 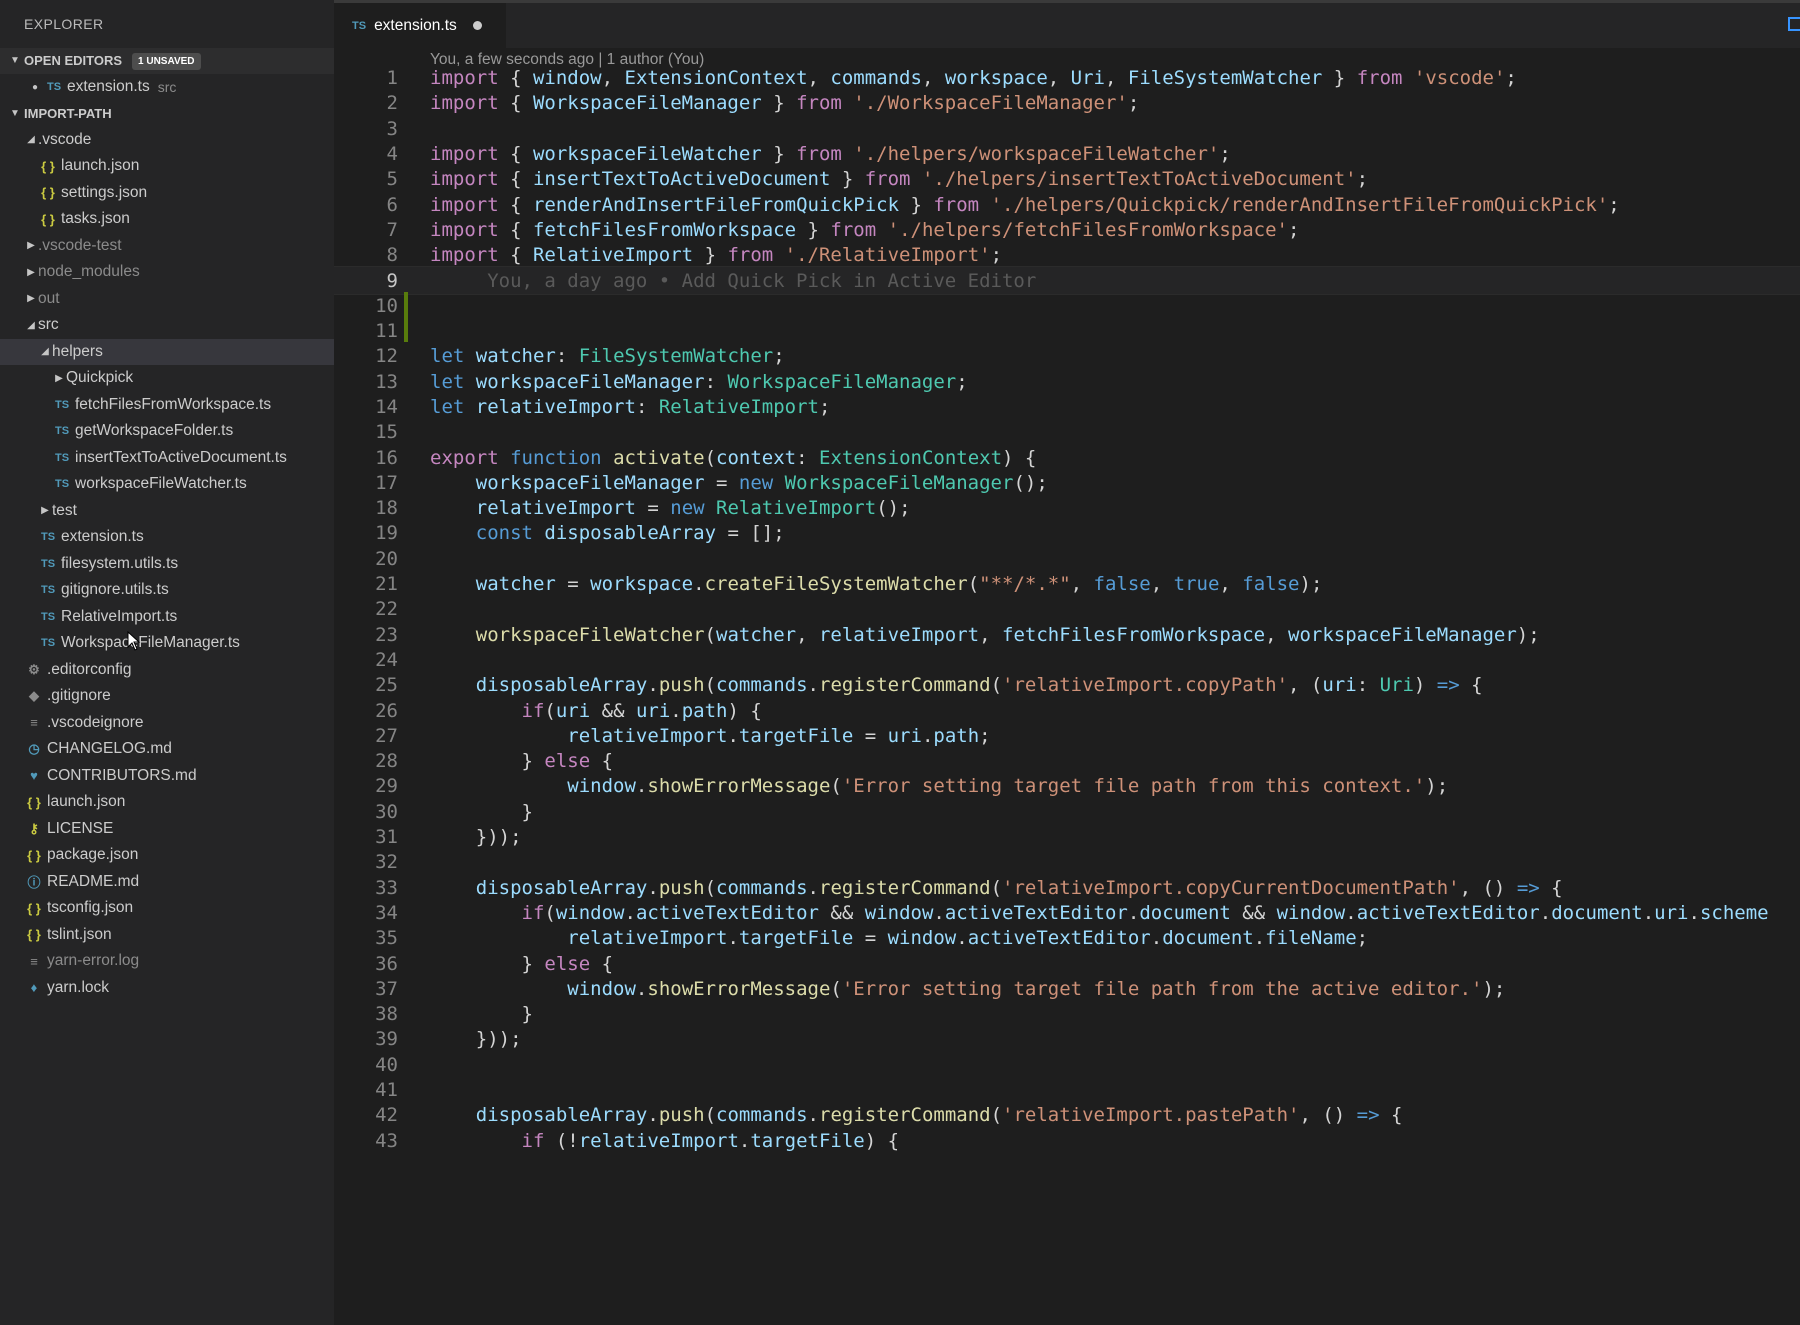 I want to click on open-editors-label: OPEN EDITORS, so click(x=73, y=60).